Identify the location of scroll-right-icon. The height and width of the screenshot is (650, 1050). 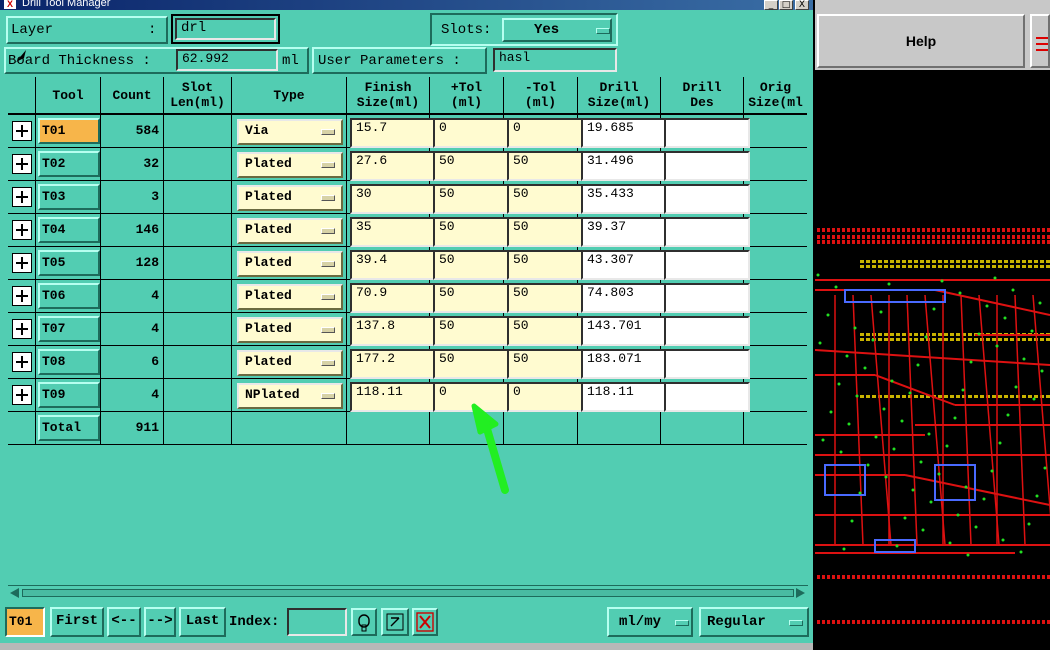
(800, 593).